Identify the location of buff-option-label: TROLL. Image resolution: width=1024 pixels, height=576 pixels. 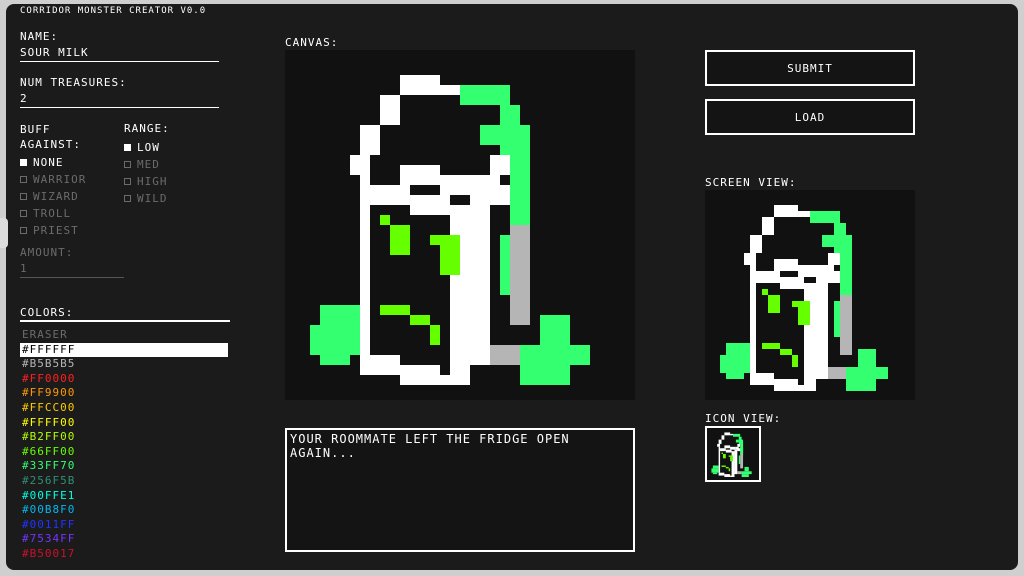
(52, 213).